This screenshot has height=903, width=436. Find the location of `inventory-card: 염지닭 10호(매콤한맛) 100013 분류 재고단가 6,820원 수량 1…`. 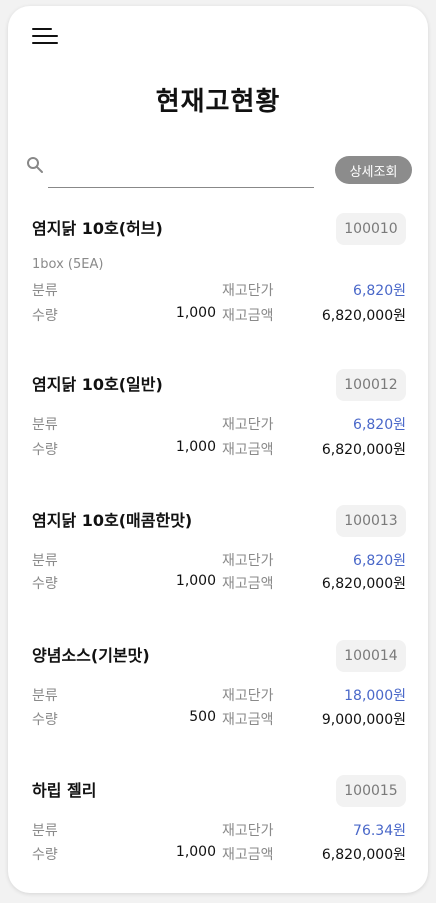

inventory-card: 염지닭 10호(매콤한맛) 100013 분류 재고단가 6,820원 수량 1… is located at coordinates (219, 565).